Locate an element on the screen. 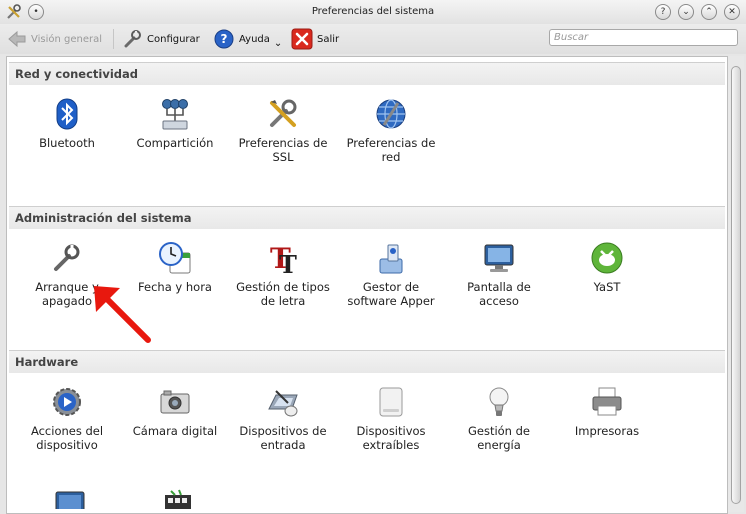  tools-icon is located at coordinates (283, 113).